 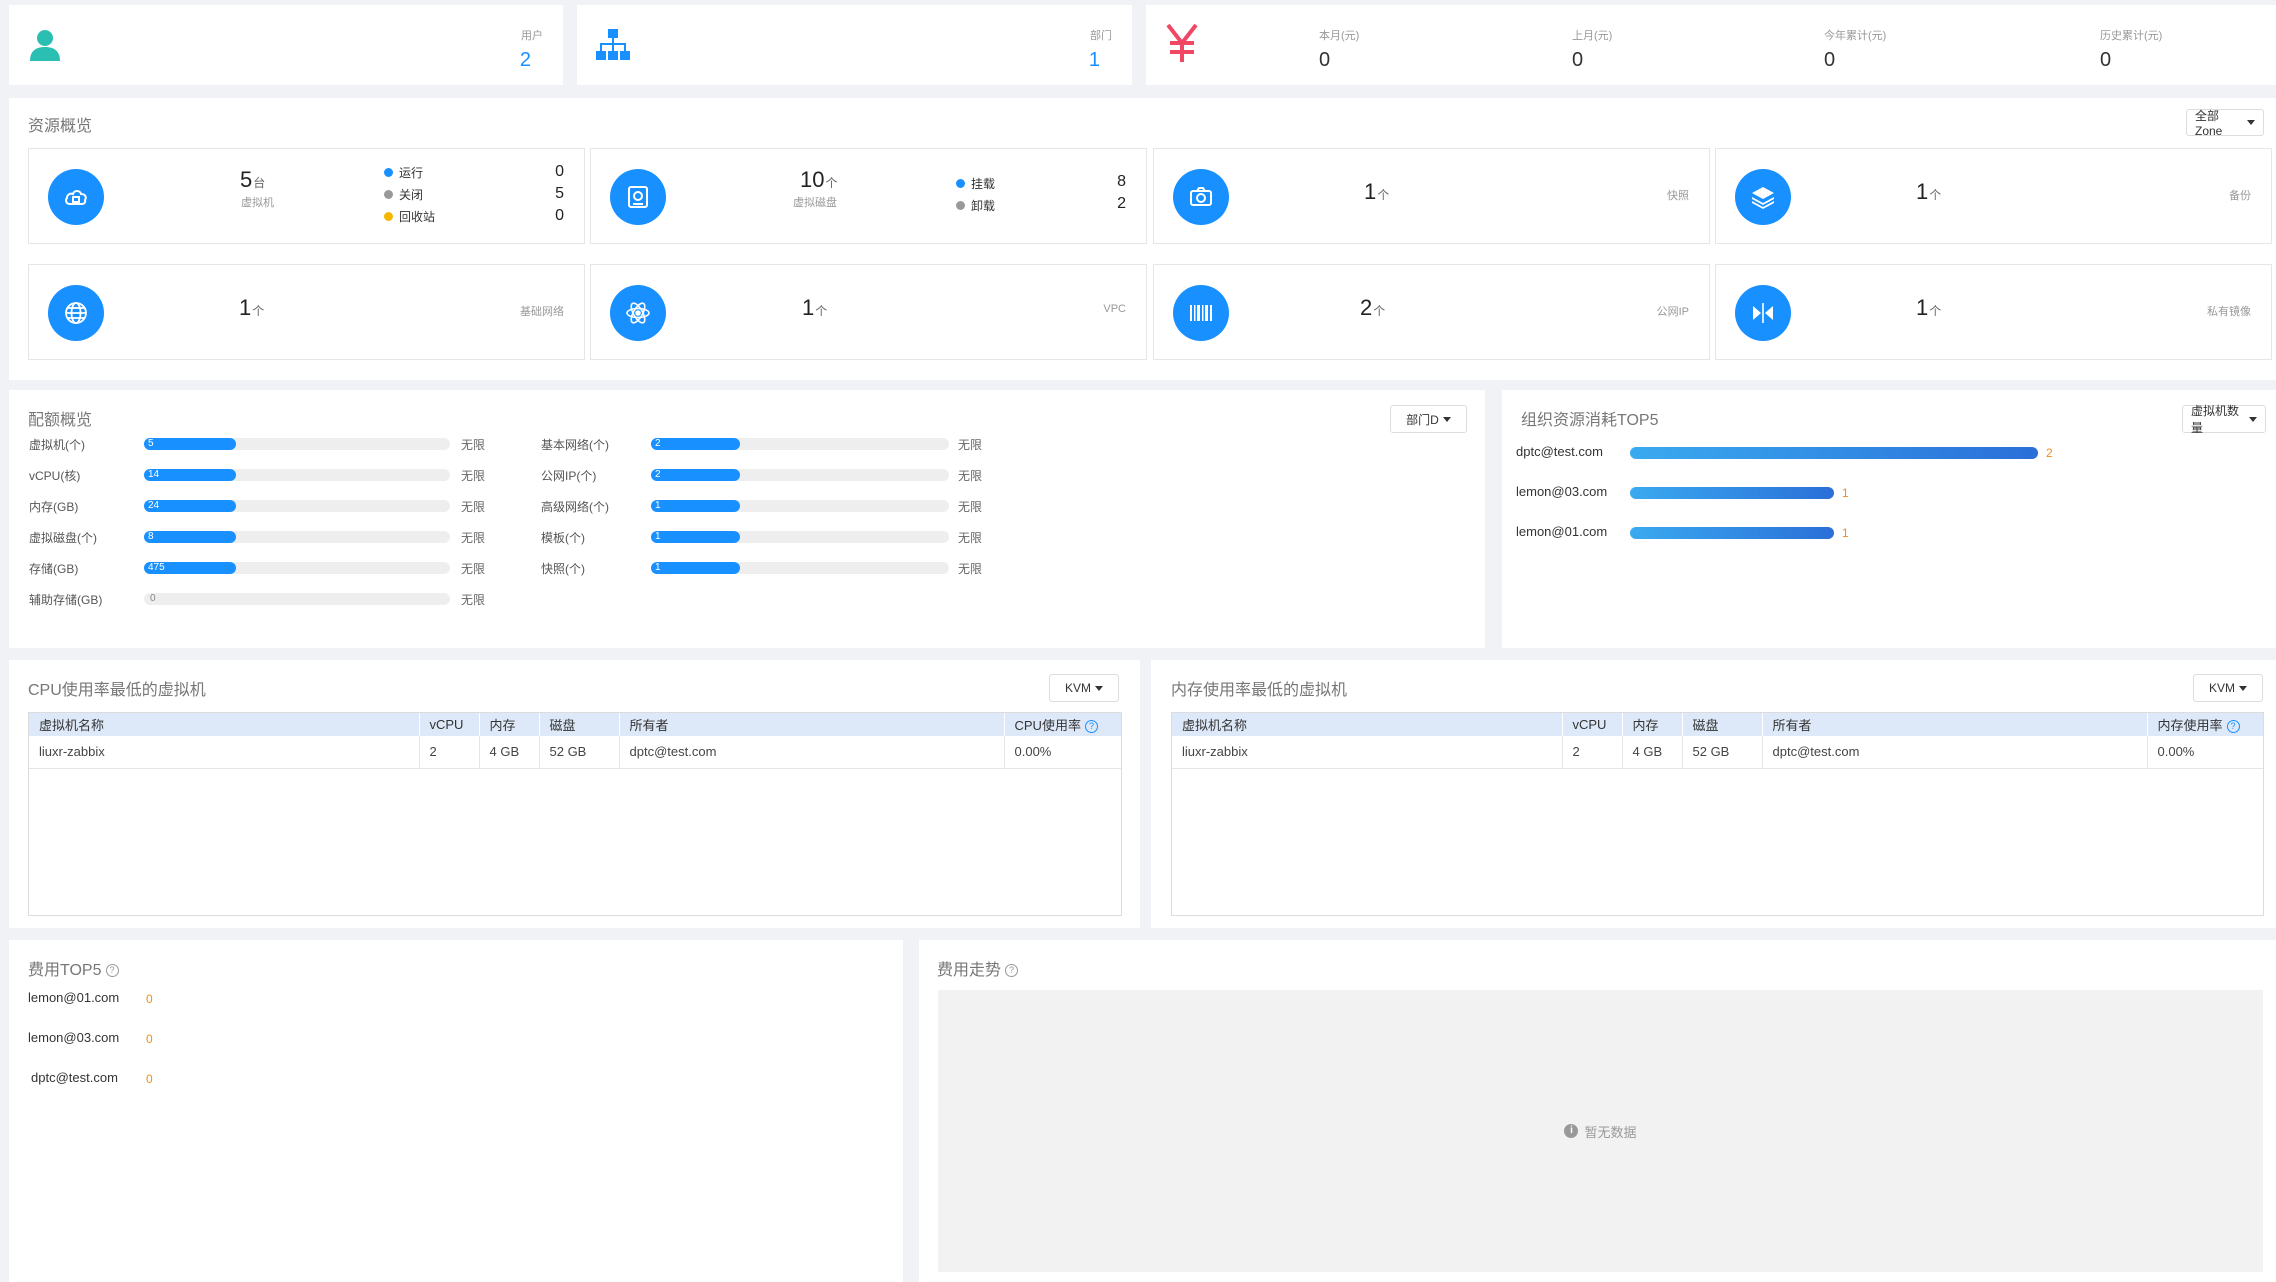 I want to click on quota-label: vCPU(核), so click(x=55, y=476).